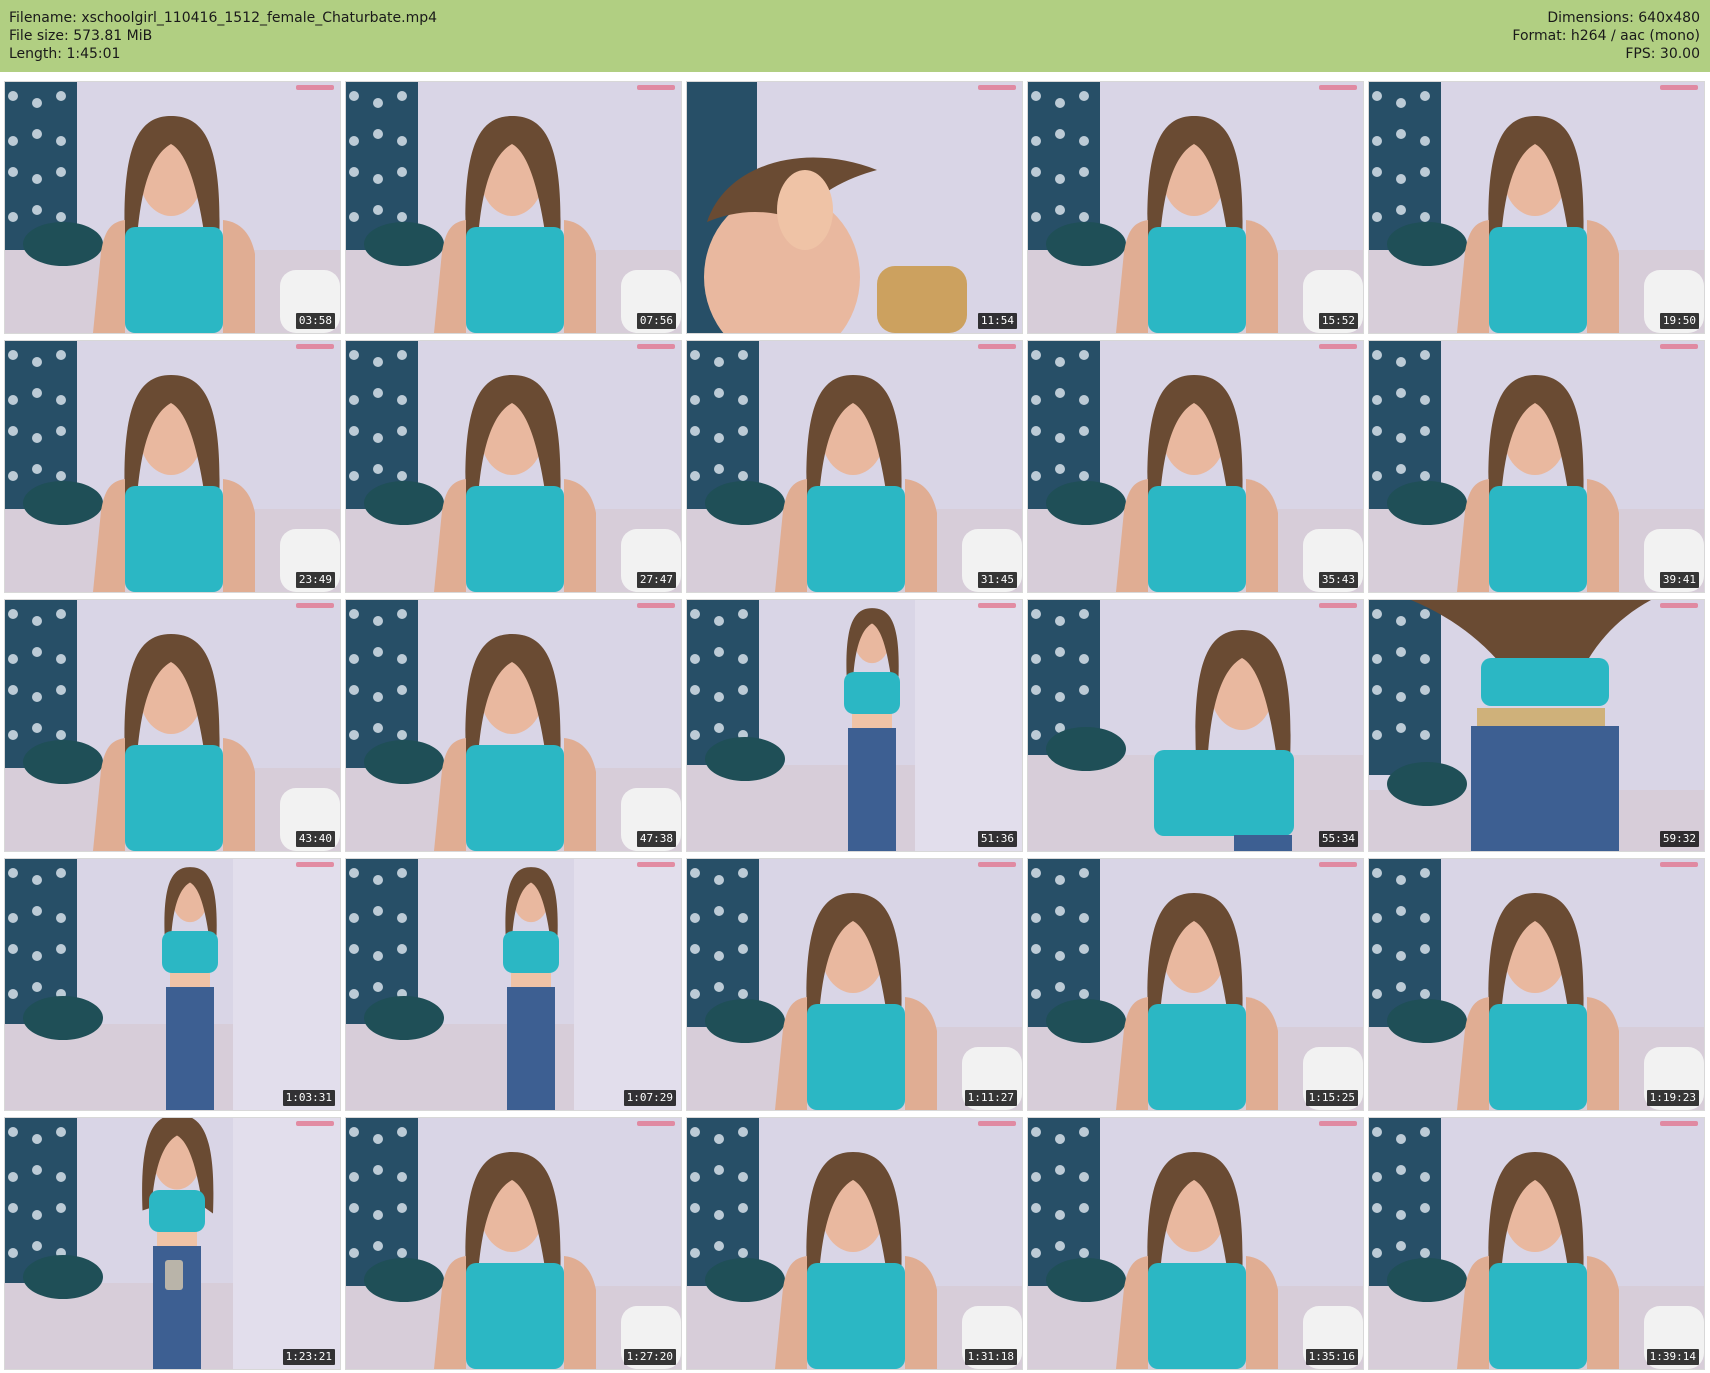  I want to click on dimensions-value: 640x480, so click(1669, 18).